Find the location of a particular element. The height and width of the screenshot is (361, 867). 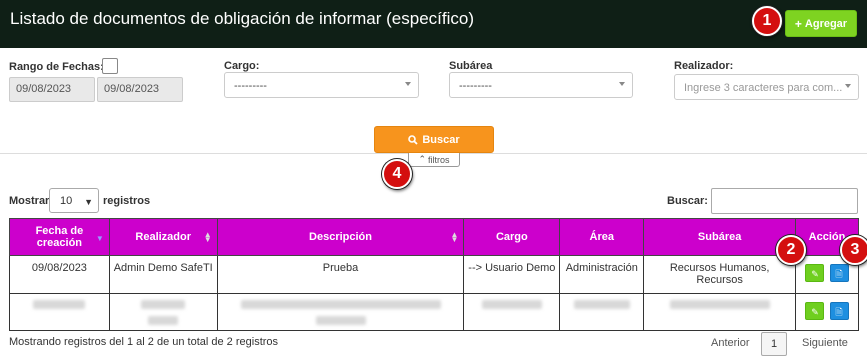

search-icon is located at coordinates (413, 139).